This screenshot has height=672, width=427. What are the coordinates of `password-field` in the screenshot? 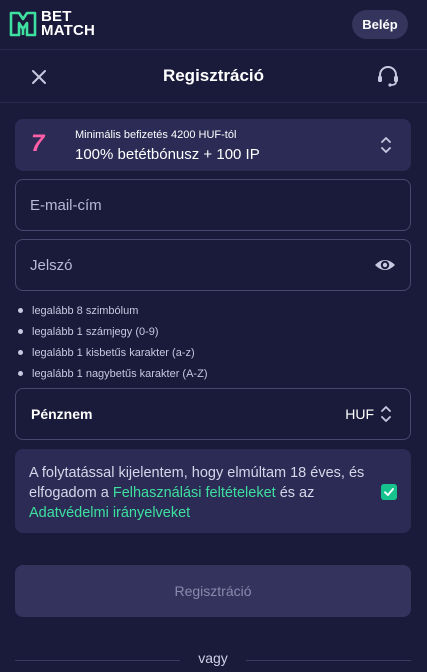 It's located at (213, 265).